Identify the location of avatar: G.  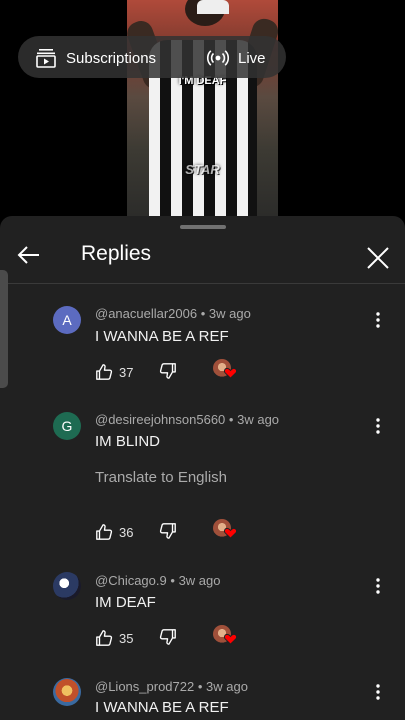
(67, 426).